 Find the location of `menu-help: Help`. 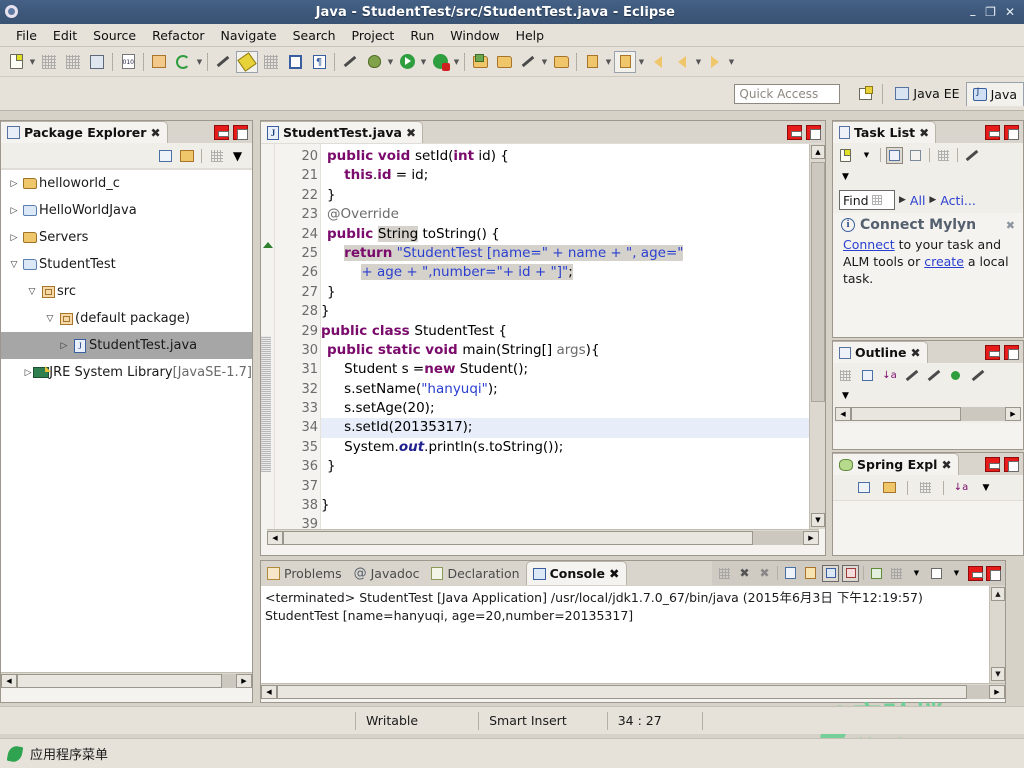

menu-help: Help is located at coordinates (530, 35).